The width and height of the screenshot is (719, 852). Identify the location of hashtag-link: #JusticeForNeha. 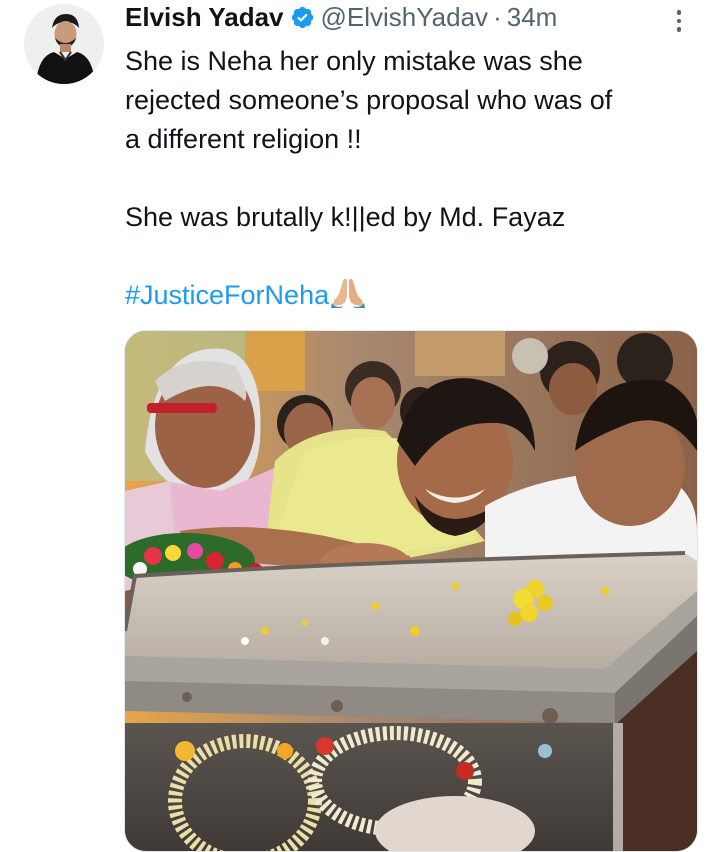
(227, 295).